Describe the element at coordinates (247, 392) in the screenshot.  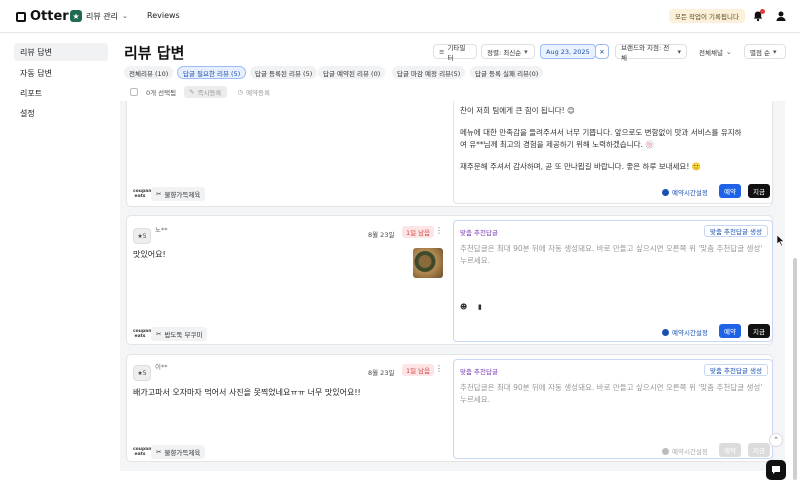
I see `review-text: 배가고파서 오자마자 먹어서 사진을 못찍었네요ㅠㅠ 너무 맛있어요!!` at that location.